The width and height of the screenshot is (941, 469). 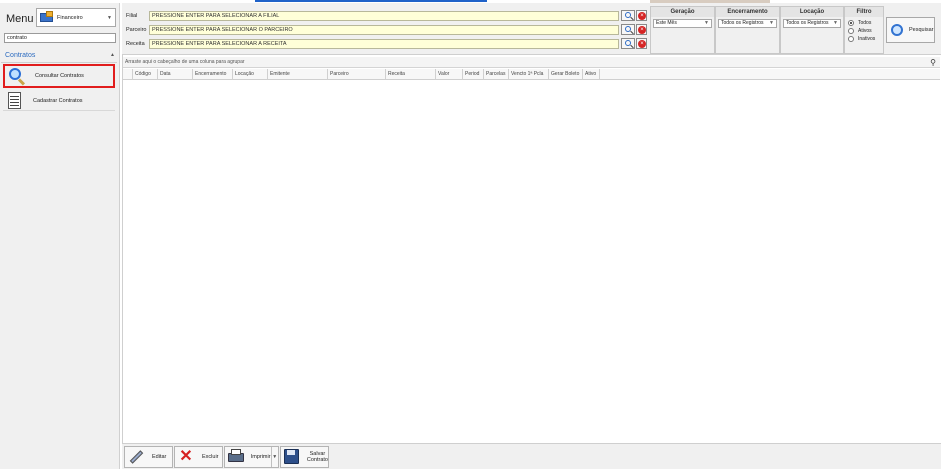 I want to click on group-title: Locação, so click(x=812, y=12).